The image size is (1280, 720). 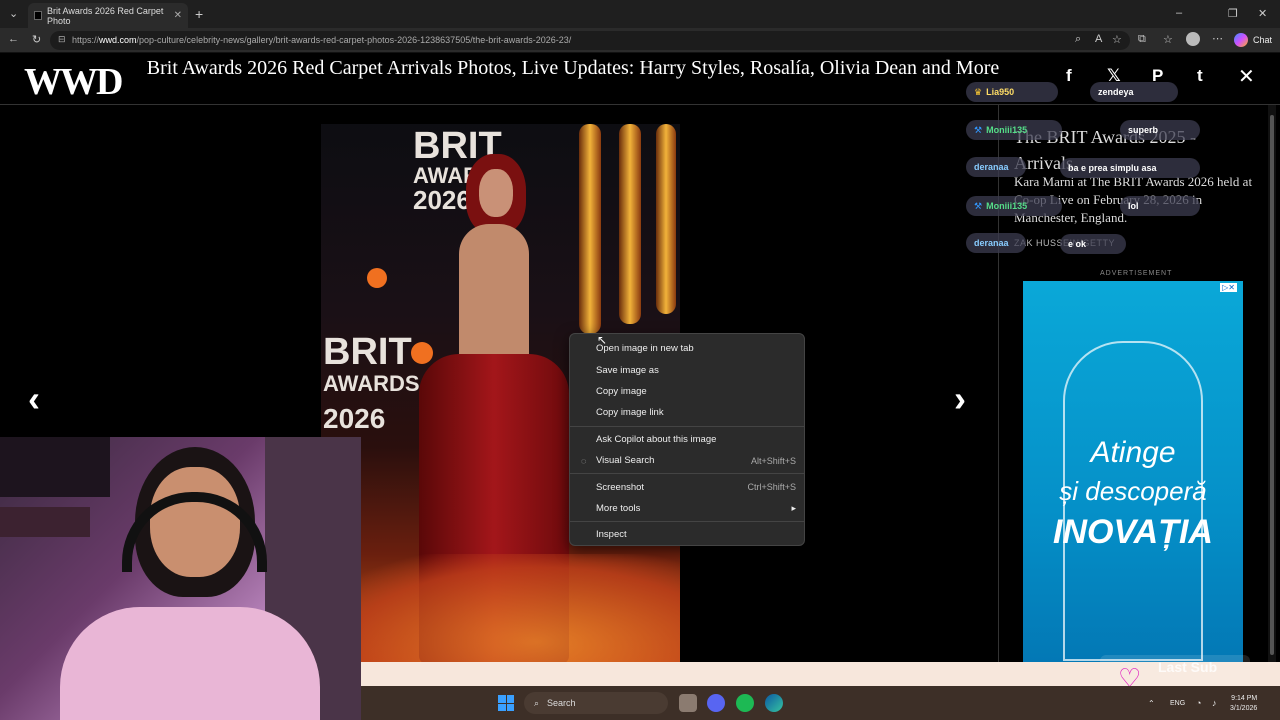 What do you see at coordinates (1262, 40) in the screenshot?
I see `chat-button: Chat` at bounding box center [1262, 40].